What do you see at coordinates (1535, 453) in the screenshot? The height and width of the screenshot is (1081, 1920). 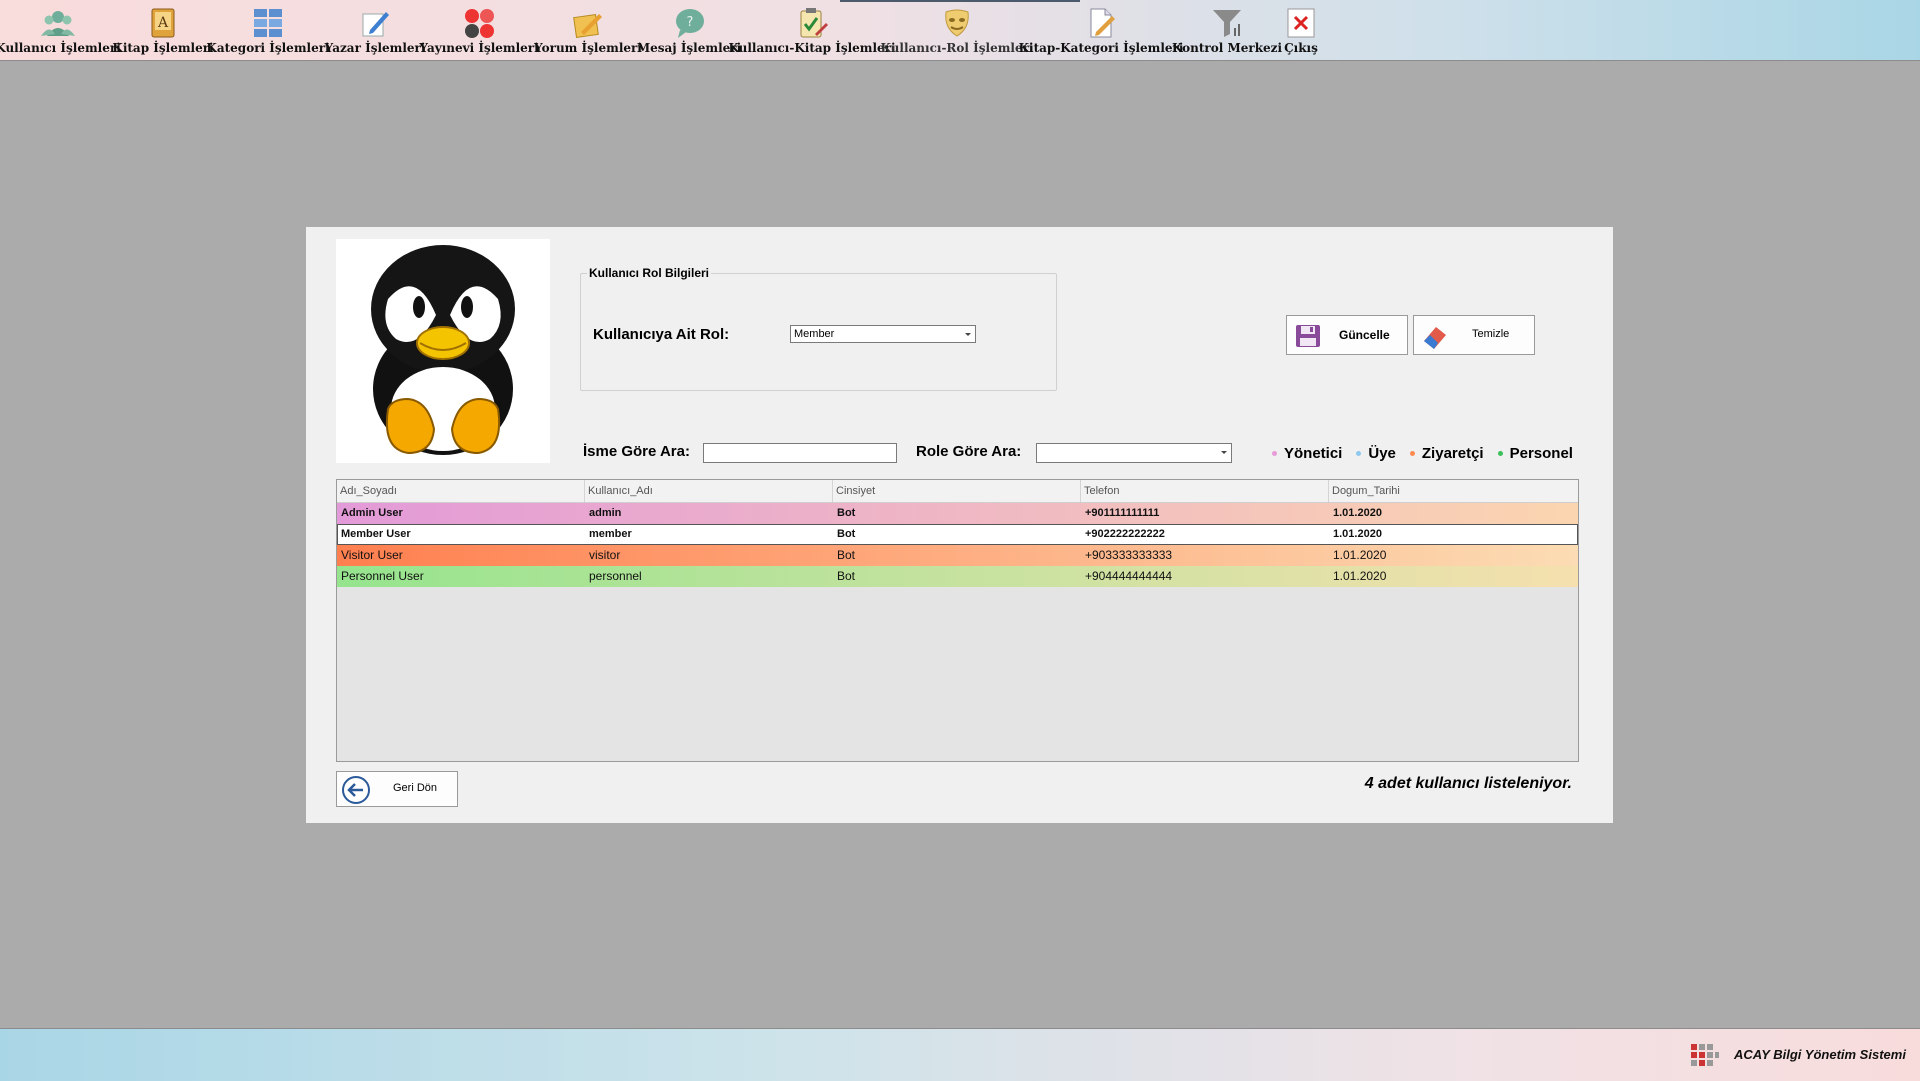 I see `legend-item-personnel: Personel` at bounding box center [1535, 453].